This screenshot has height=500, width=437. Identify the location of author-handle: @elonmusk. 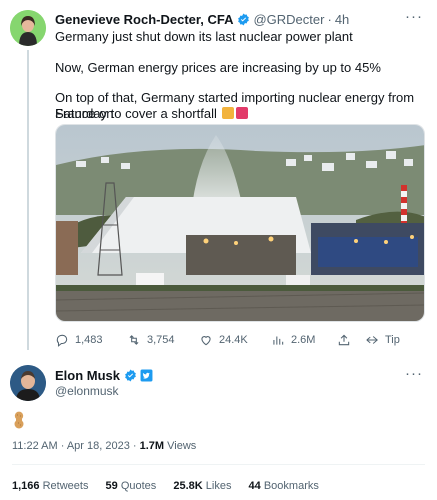
(87, 391).